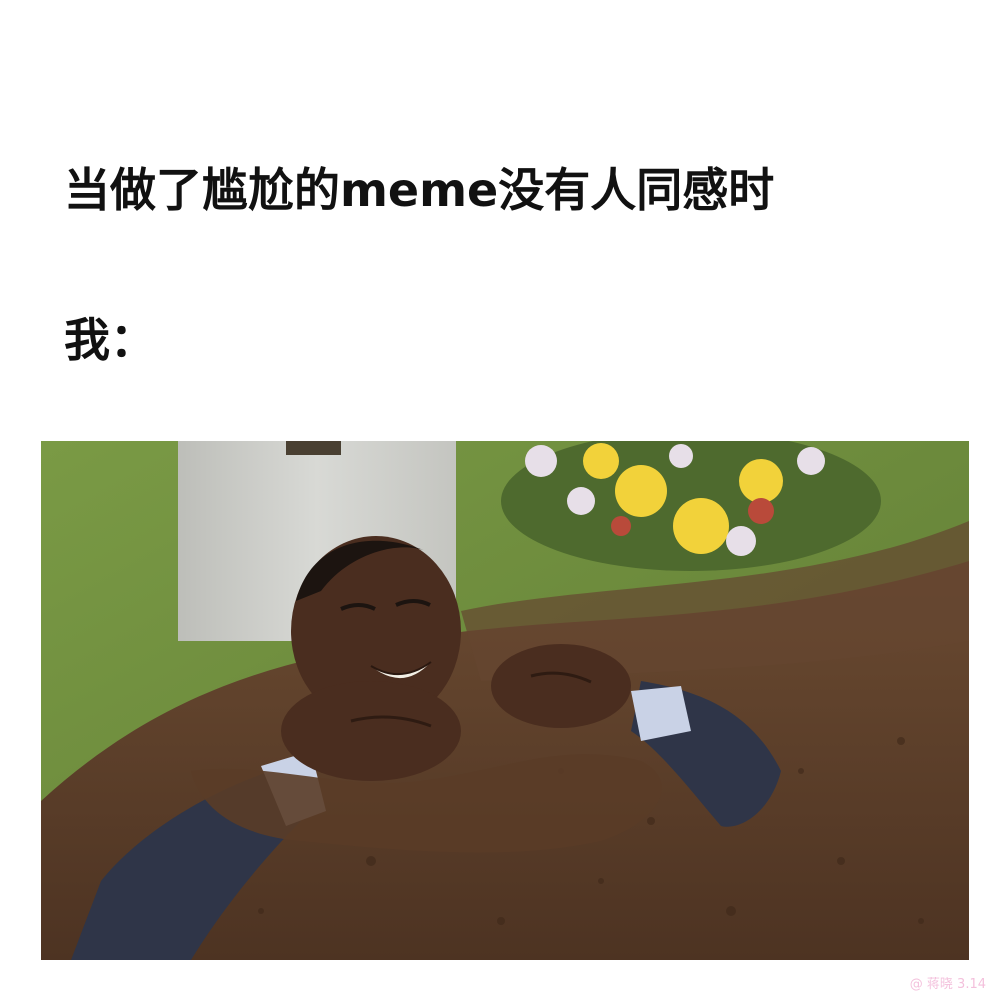 Image resolution: width=1000 pixels, height=1000 pixels. I want to click on left-hand, so click(371, 731).